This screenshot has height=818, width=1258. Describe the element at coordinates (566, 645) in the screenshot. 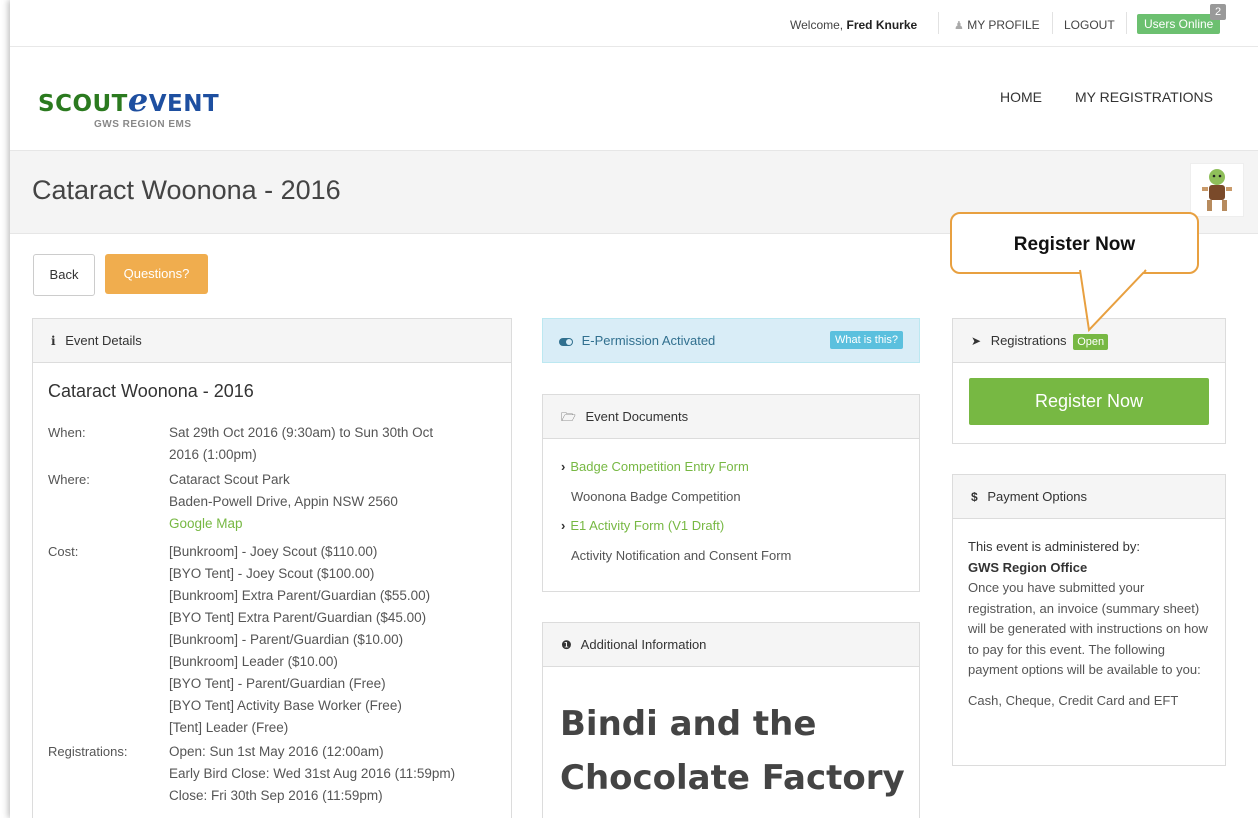

I see `info-circle-icon: ❶` at that location.